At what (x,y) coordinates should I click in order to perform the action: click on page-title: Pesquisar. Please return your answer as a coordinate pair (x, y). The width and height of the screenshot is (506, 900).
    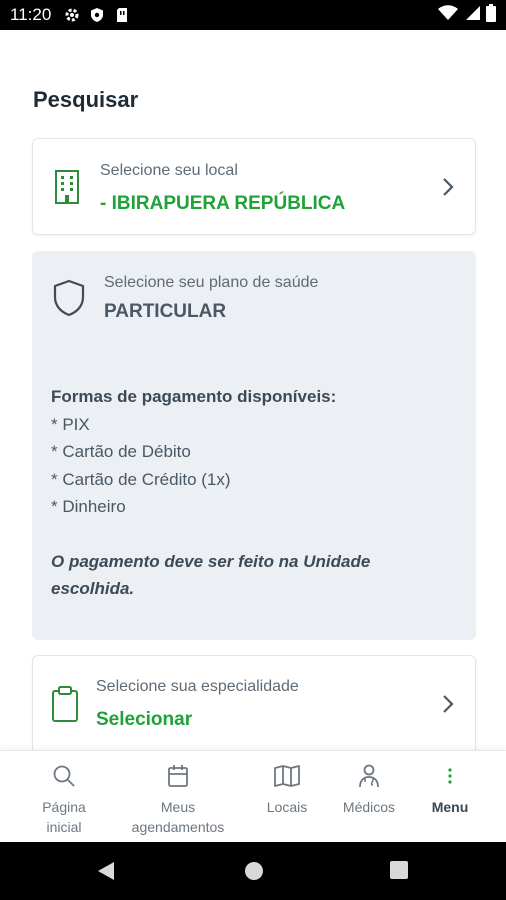
    Looking at the image, I should click on (86, 99).